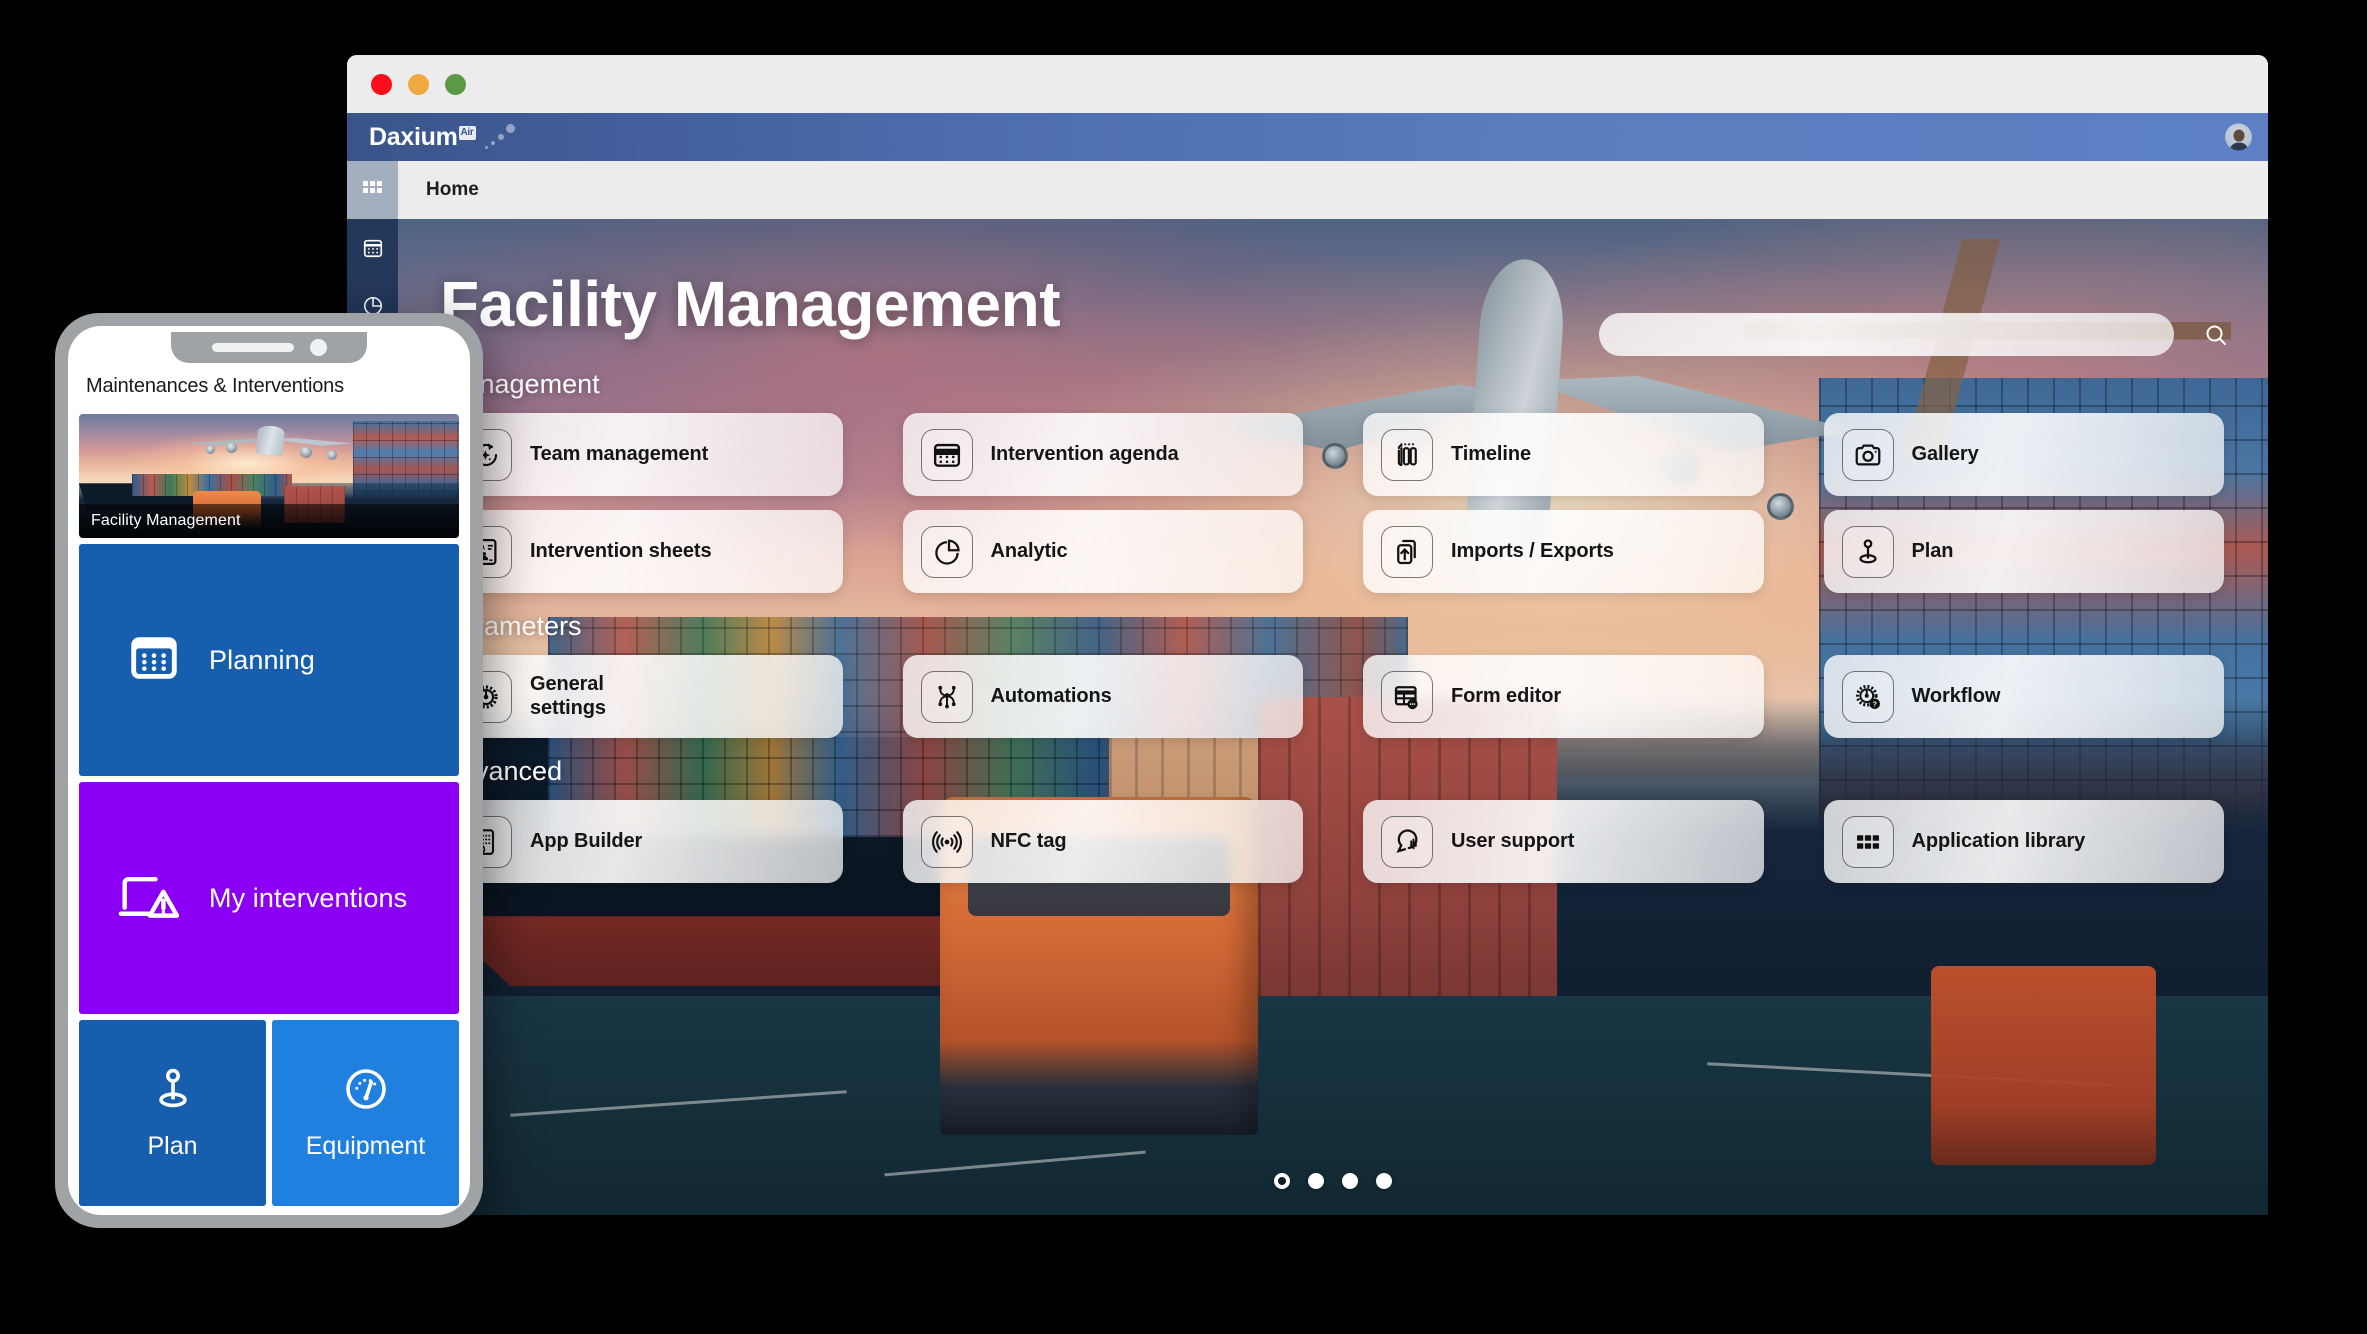  I want to click on tile-nfc-tag: NFC tag, so click(1102, 841).